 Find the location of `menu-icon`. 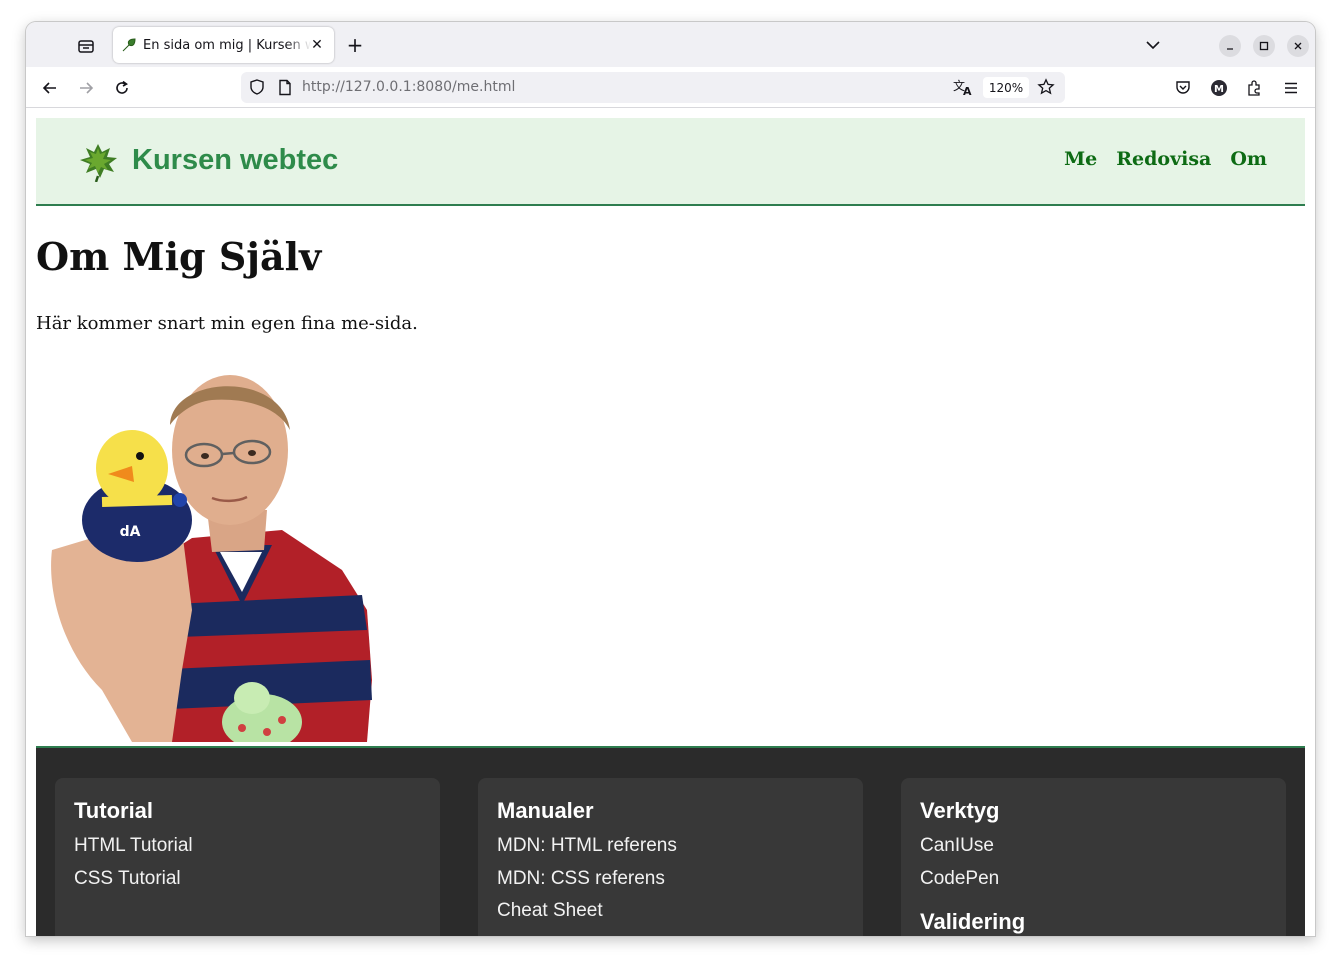

menu-icon is located at coordinates (1291, 88).